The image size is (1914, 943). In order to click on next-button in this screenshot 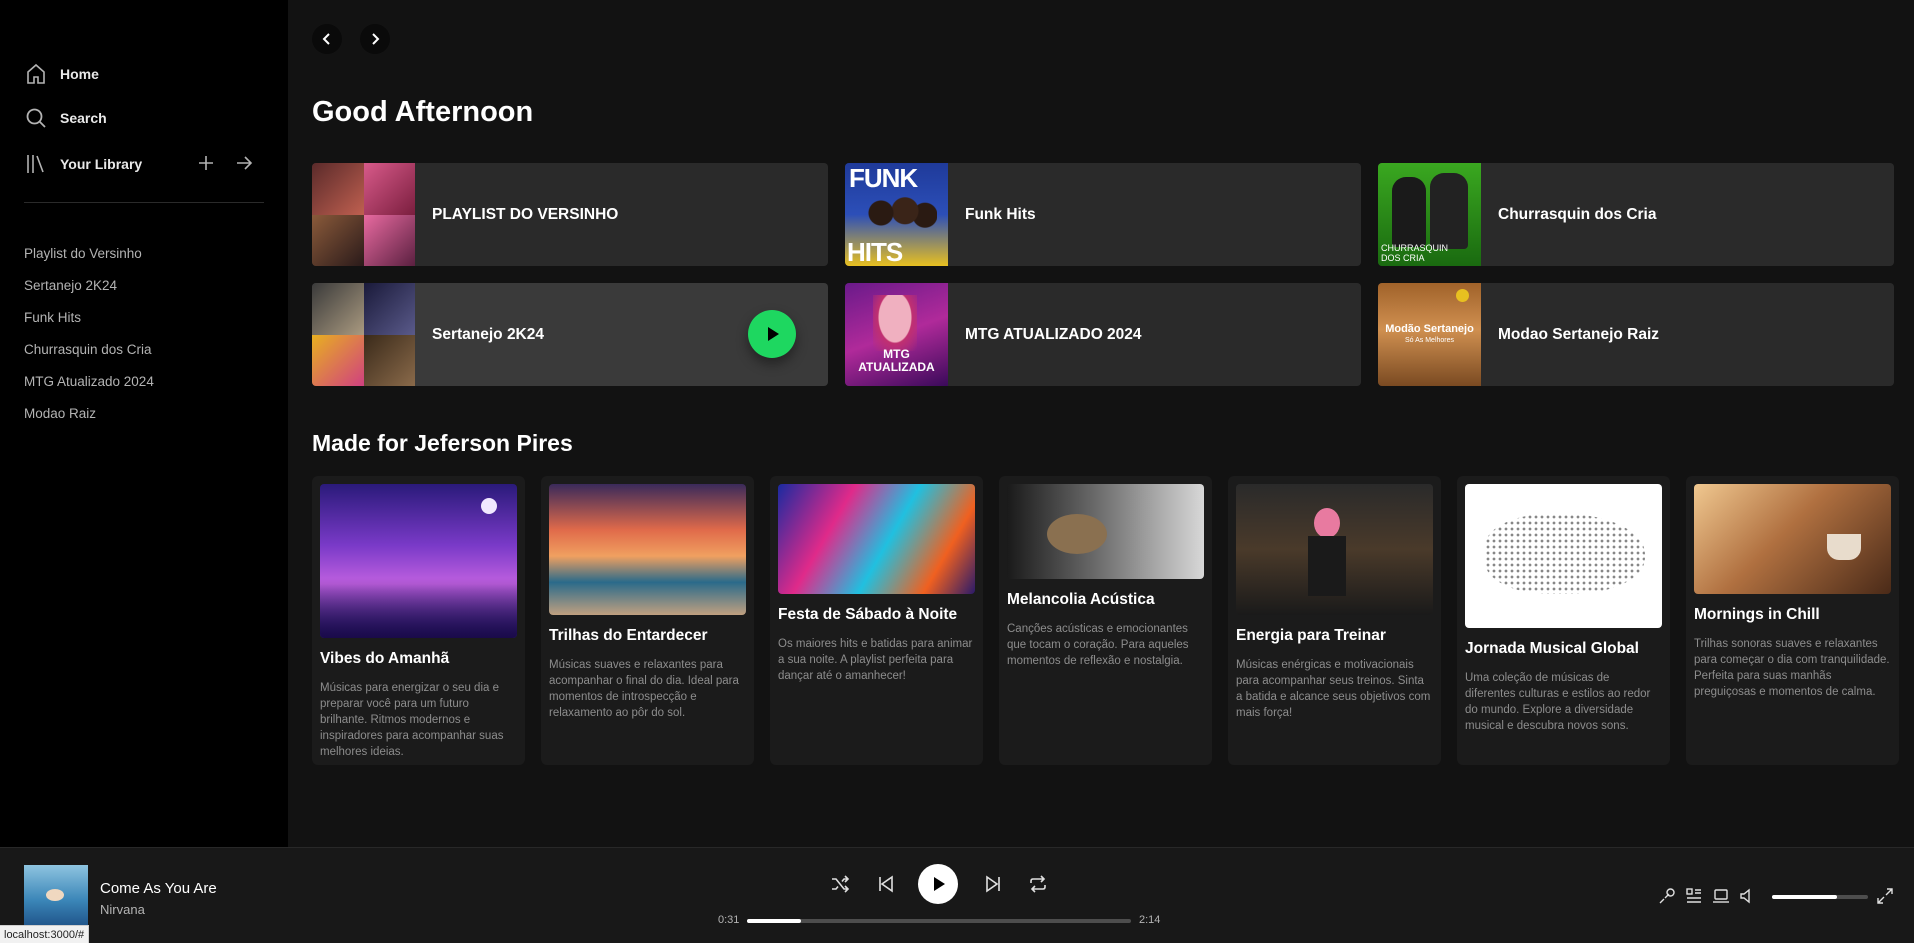, I will do `click(993, 884)`.